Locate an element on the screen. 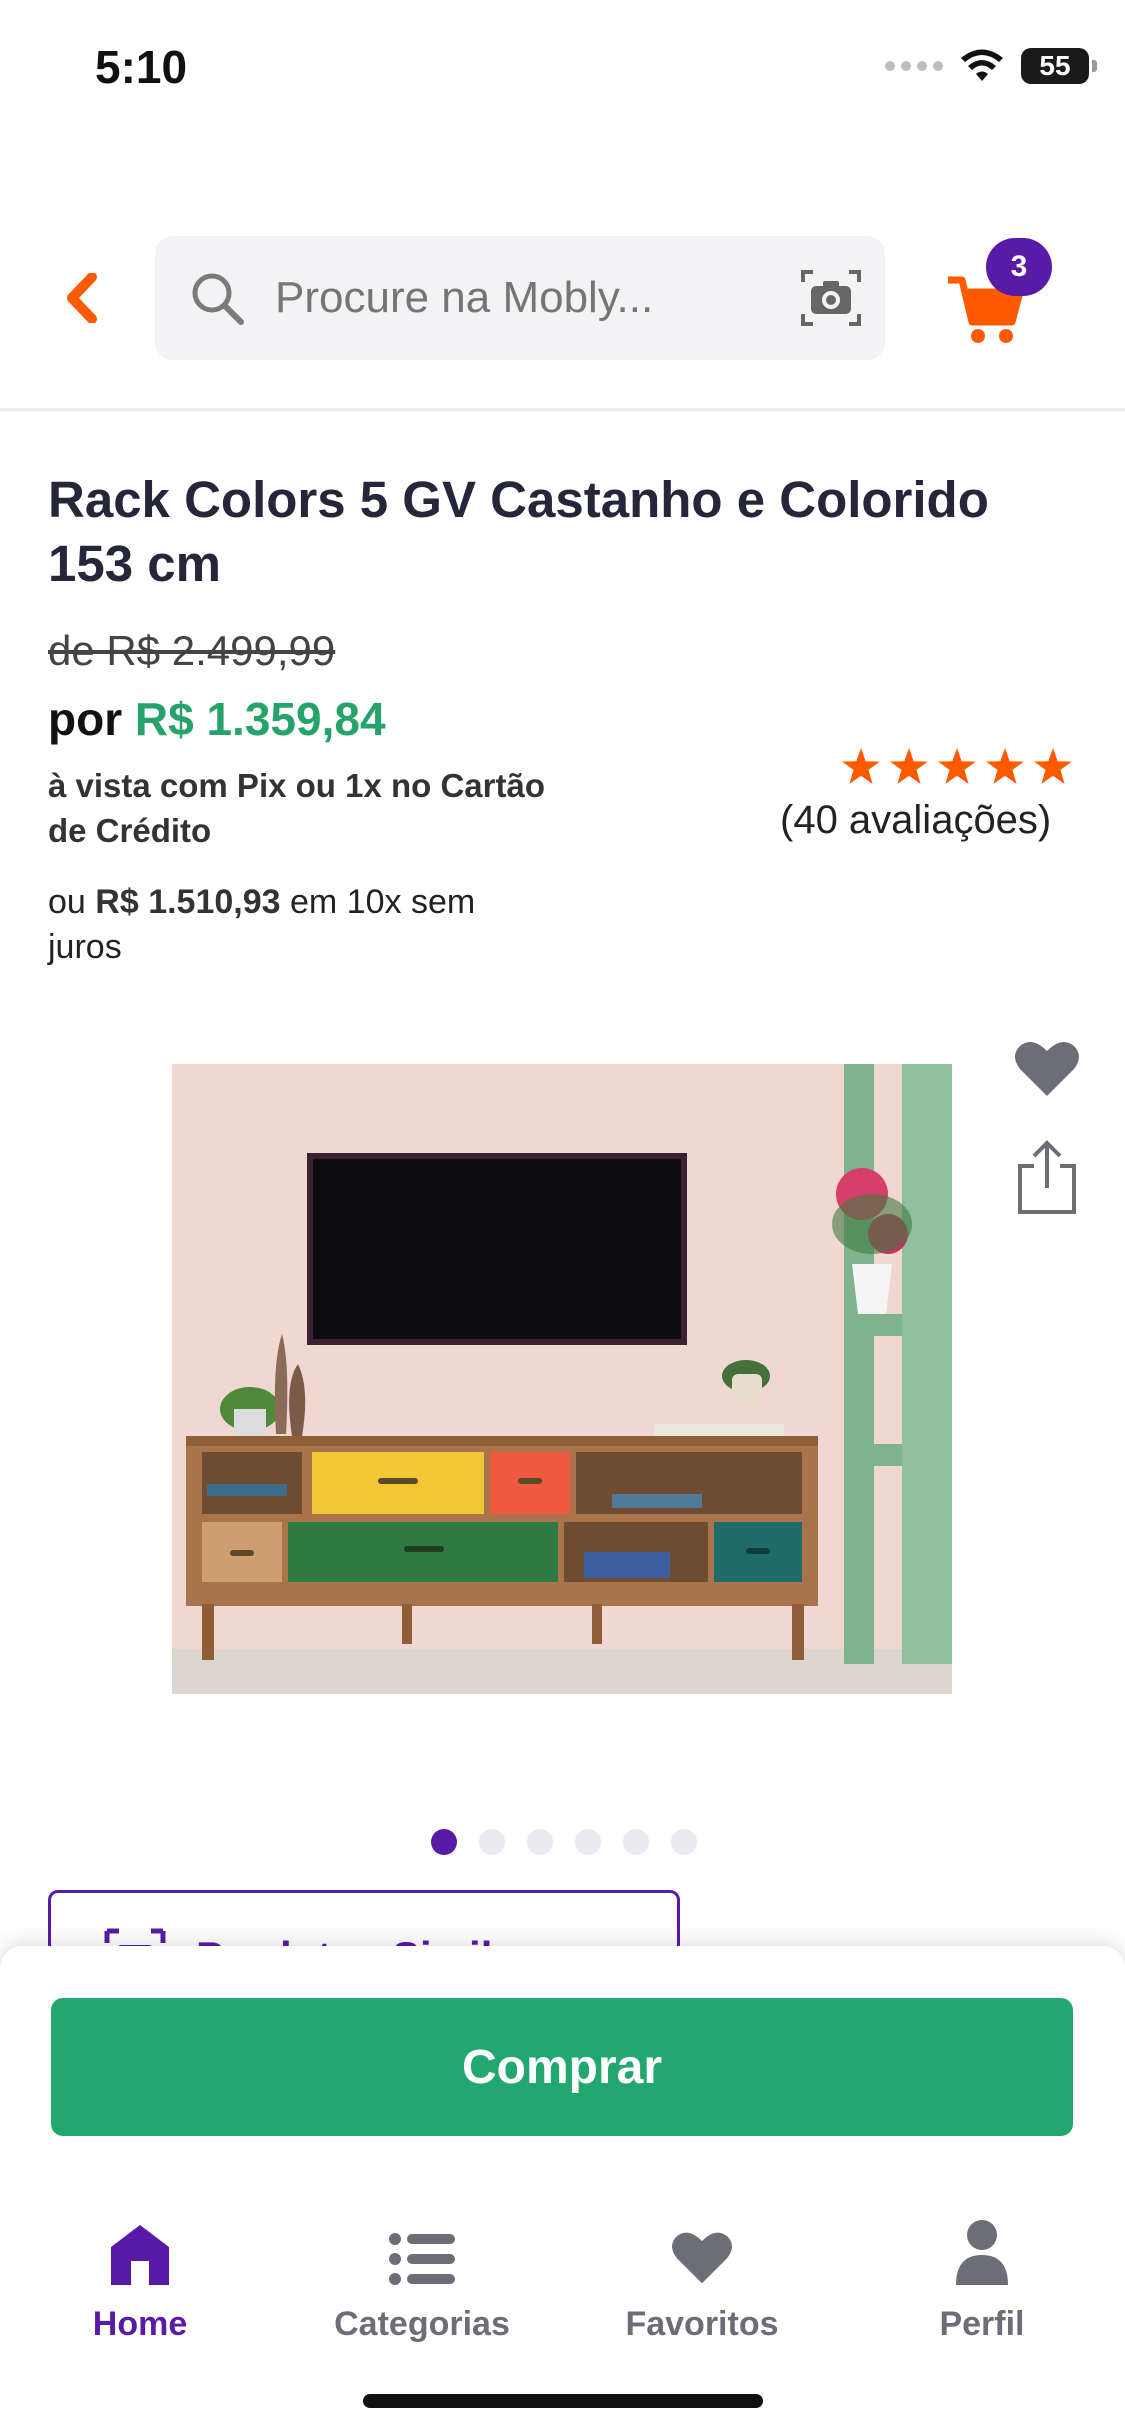 This screenshot has width=1125, height=2436. install-value: R$ 1.510,93 is located at coordinates (188, 902).